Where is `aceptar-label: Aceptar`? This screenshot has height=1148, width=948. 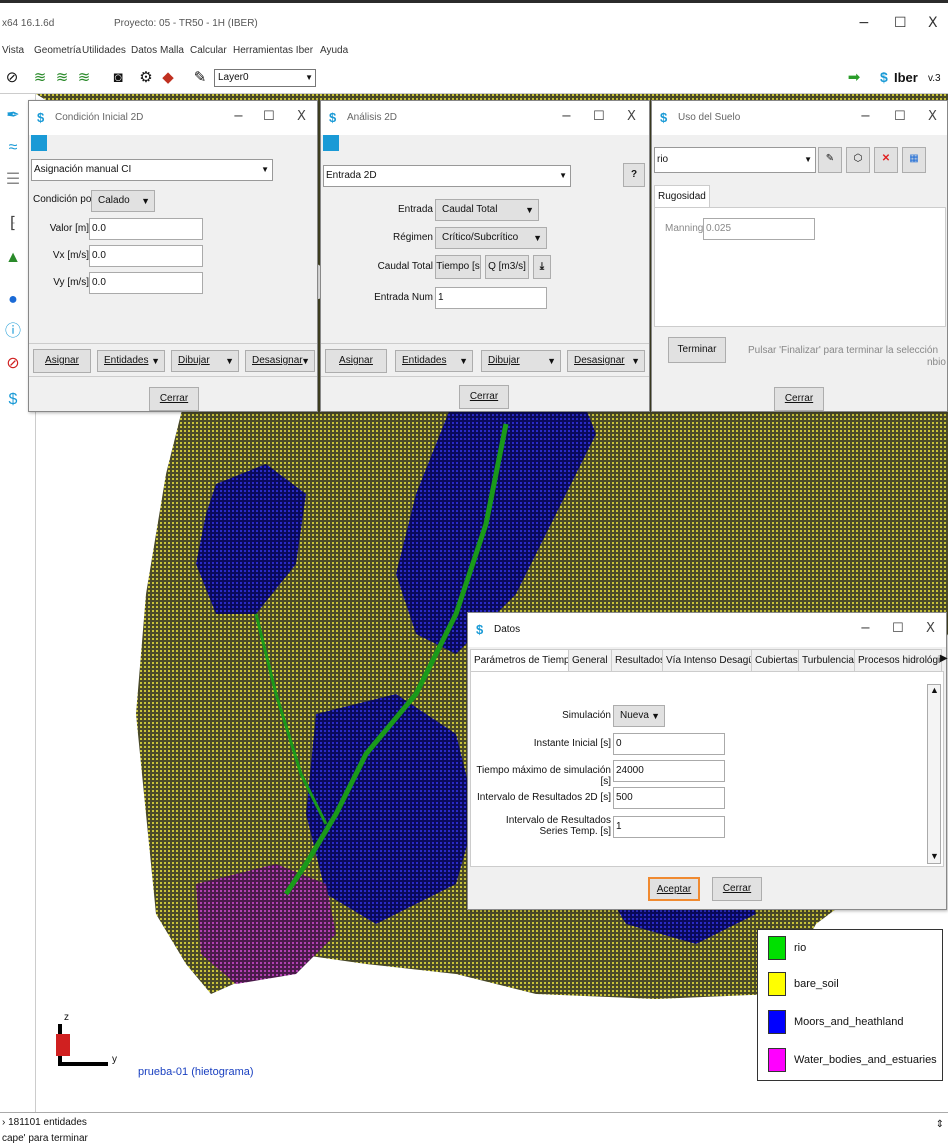
aceptar-label: Aceptar is located at coordinates (674, 889).